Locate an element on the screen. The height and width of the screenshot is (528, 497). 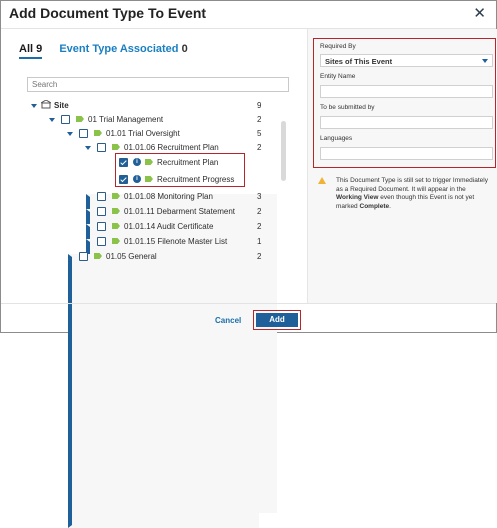
tab-all: All 9 is located at coordinates (31, 51).